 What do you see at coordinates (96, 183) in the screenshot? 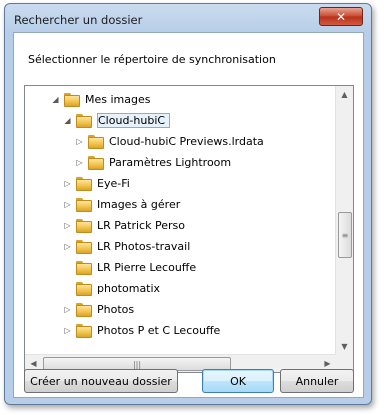
I see `tree-item: ▷ Eye-Fi` at bounding box center [96, 183].